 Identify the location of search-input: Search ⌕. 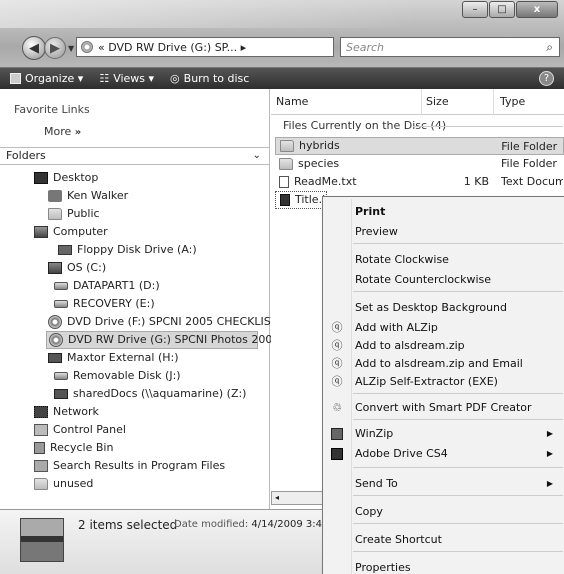
(450, 47).